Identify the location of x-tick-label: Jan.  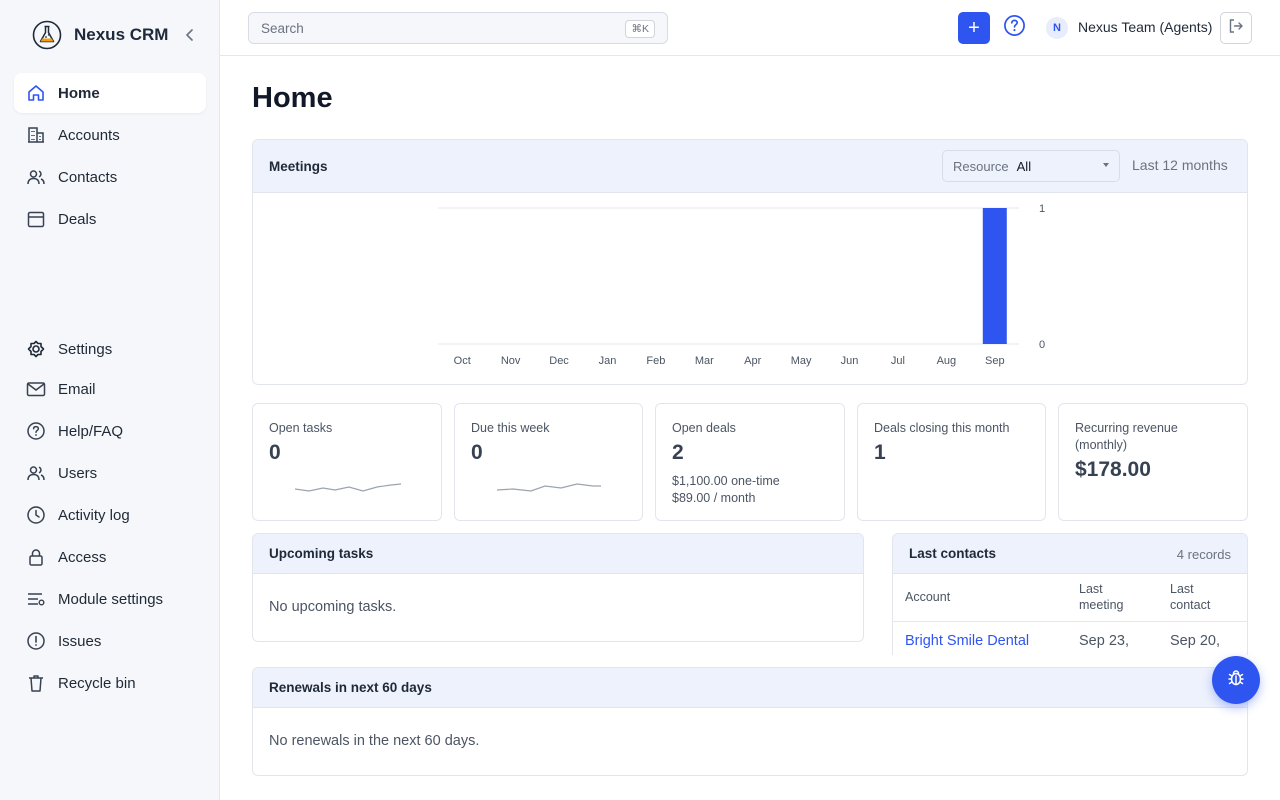
(608, 361).